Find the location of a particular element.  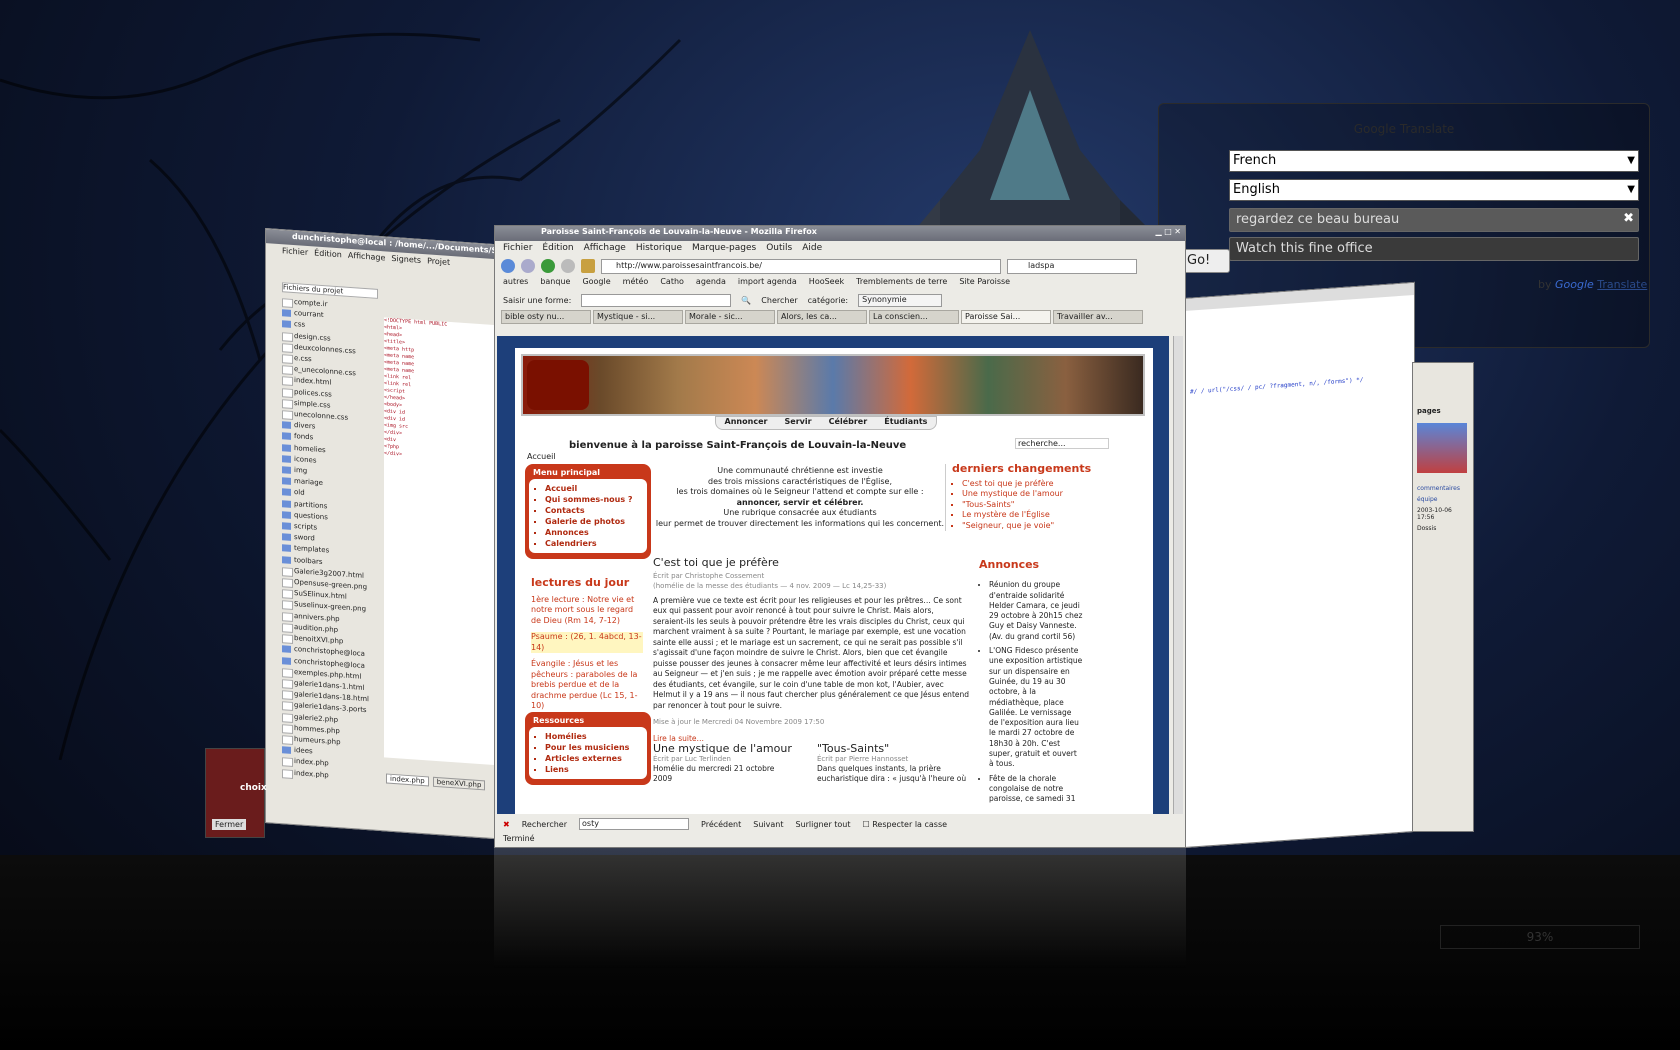

third-article-title: "Tous-Saints" is located at coordinates (892, 748).